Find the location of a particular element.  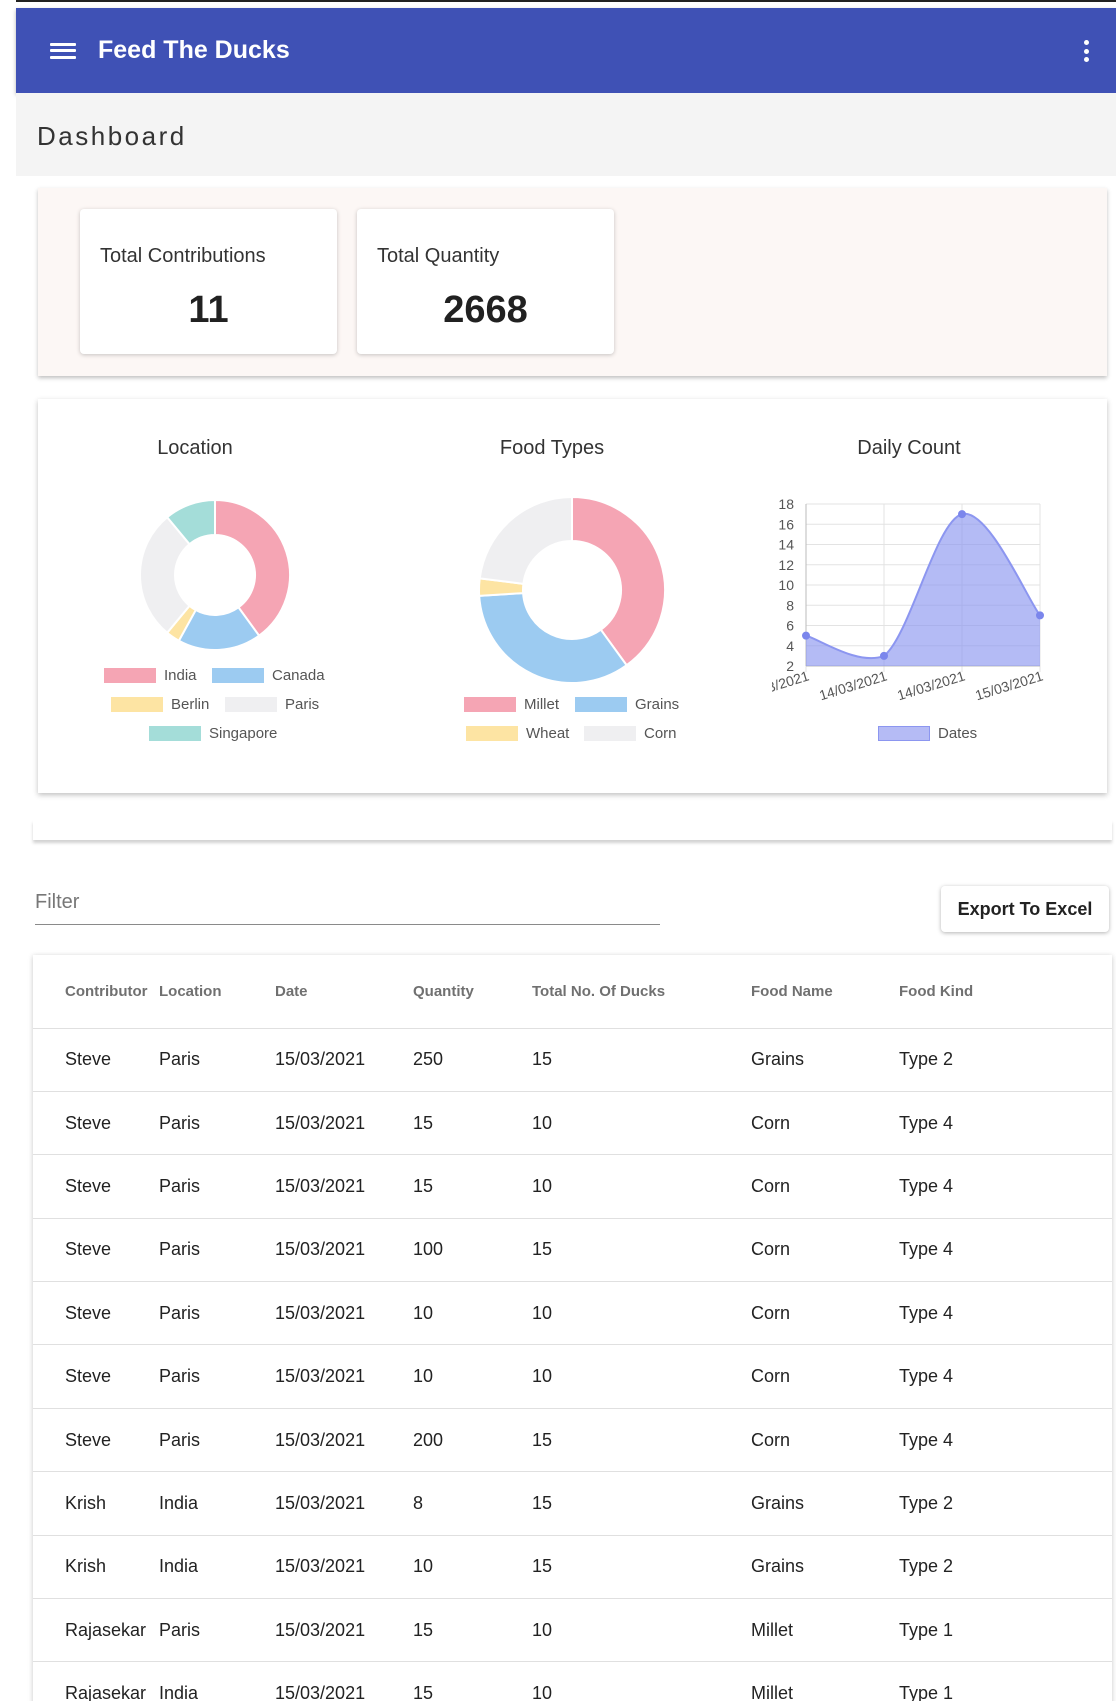

location-doughnut-chart is located at coordinates (215, 574).